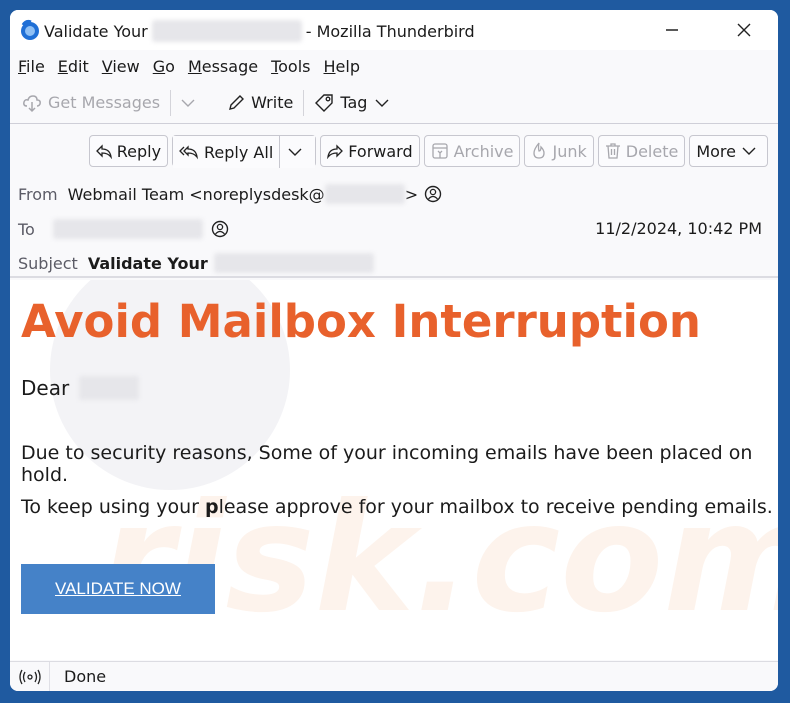 This screenshot has height=703, width=790. I want to click on menu-go-accel: G, so click(159, 66).